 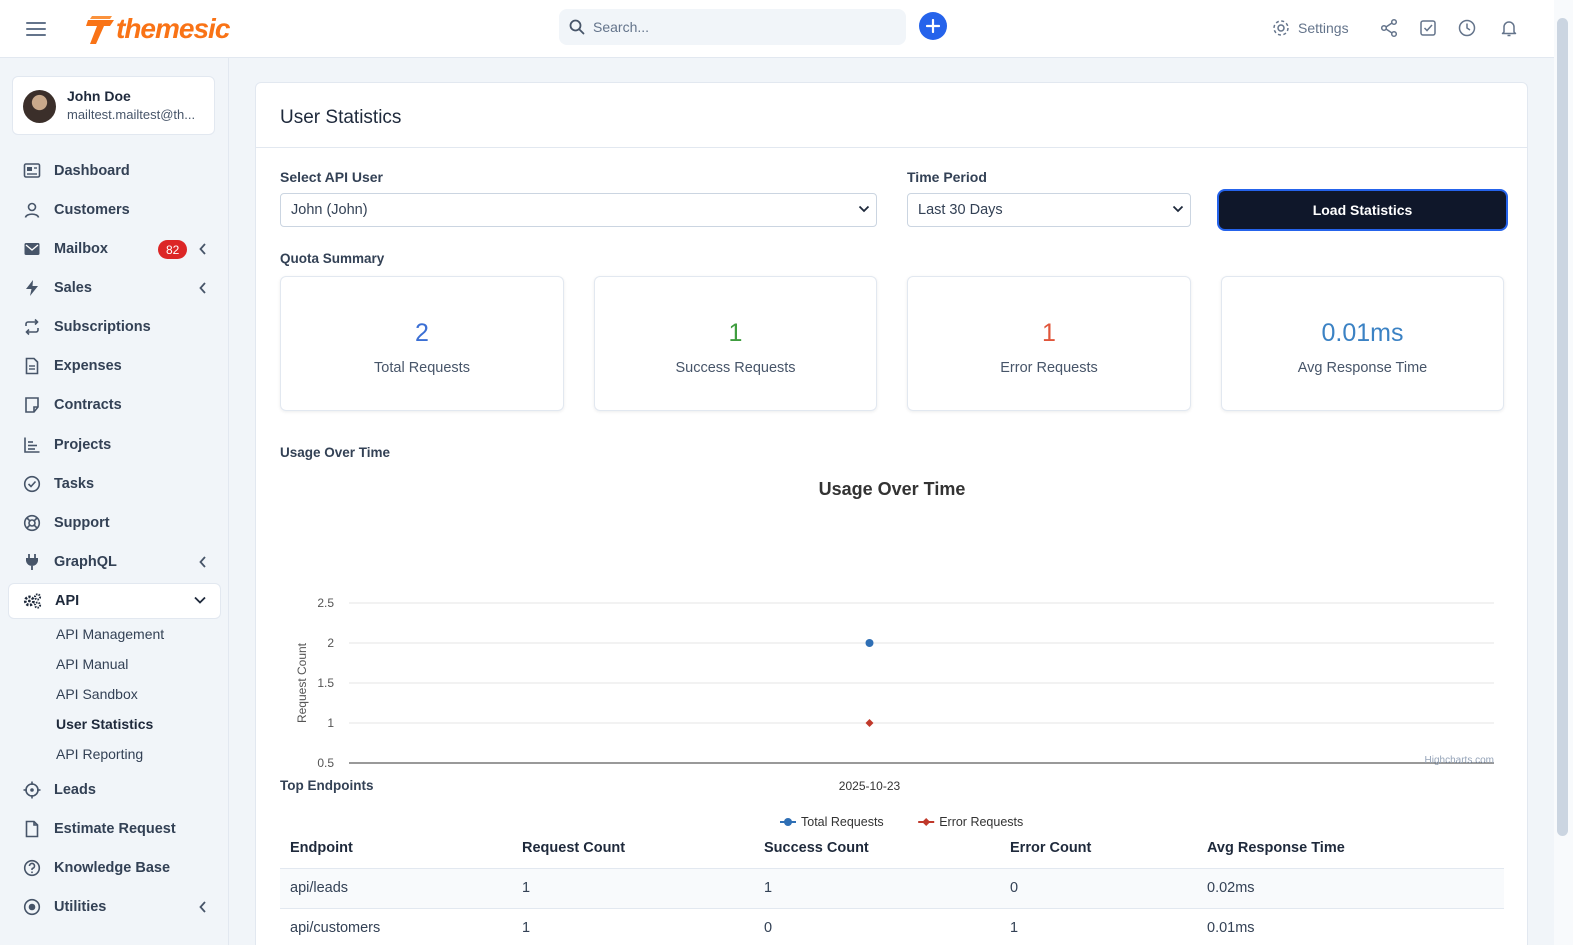 I want to click on table-cell: api/customers, so click(x=396, y=926).